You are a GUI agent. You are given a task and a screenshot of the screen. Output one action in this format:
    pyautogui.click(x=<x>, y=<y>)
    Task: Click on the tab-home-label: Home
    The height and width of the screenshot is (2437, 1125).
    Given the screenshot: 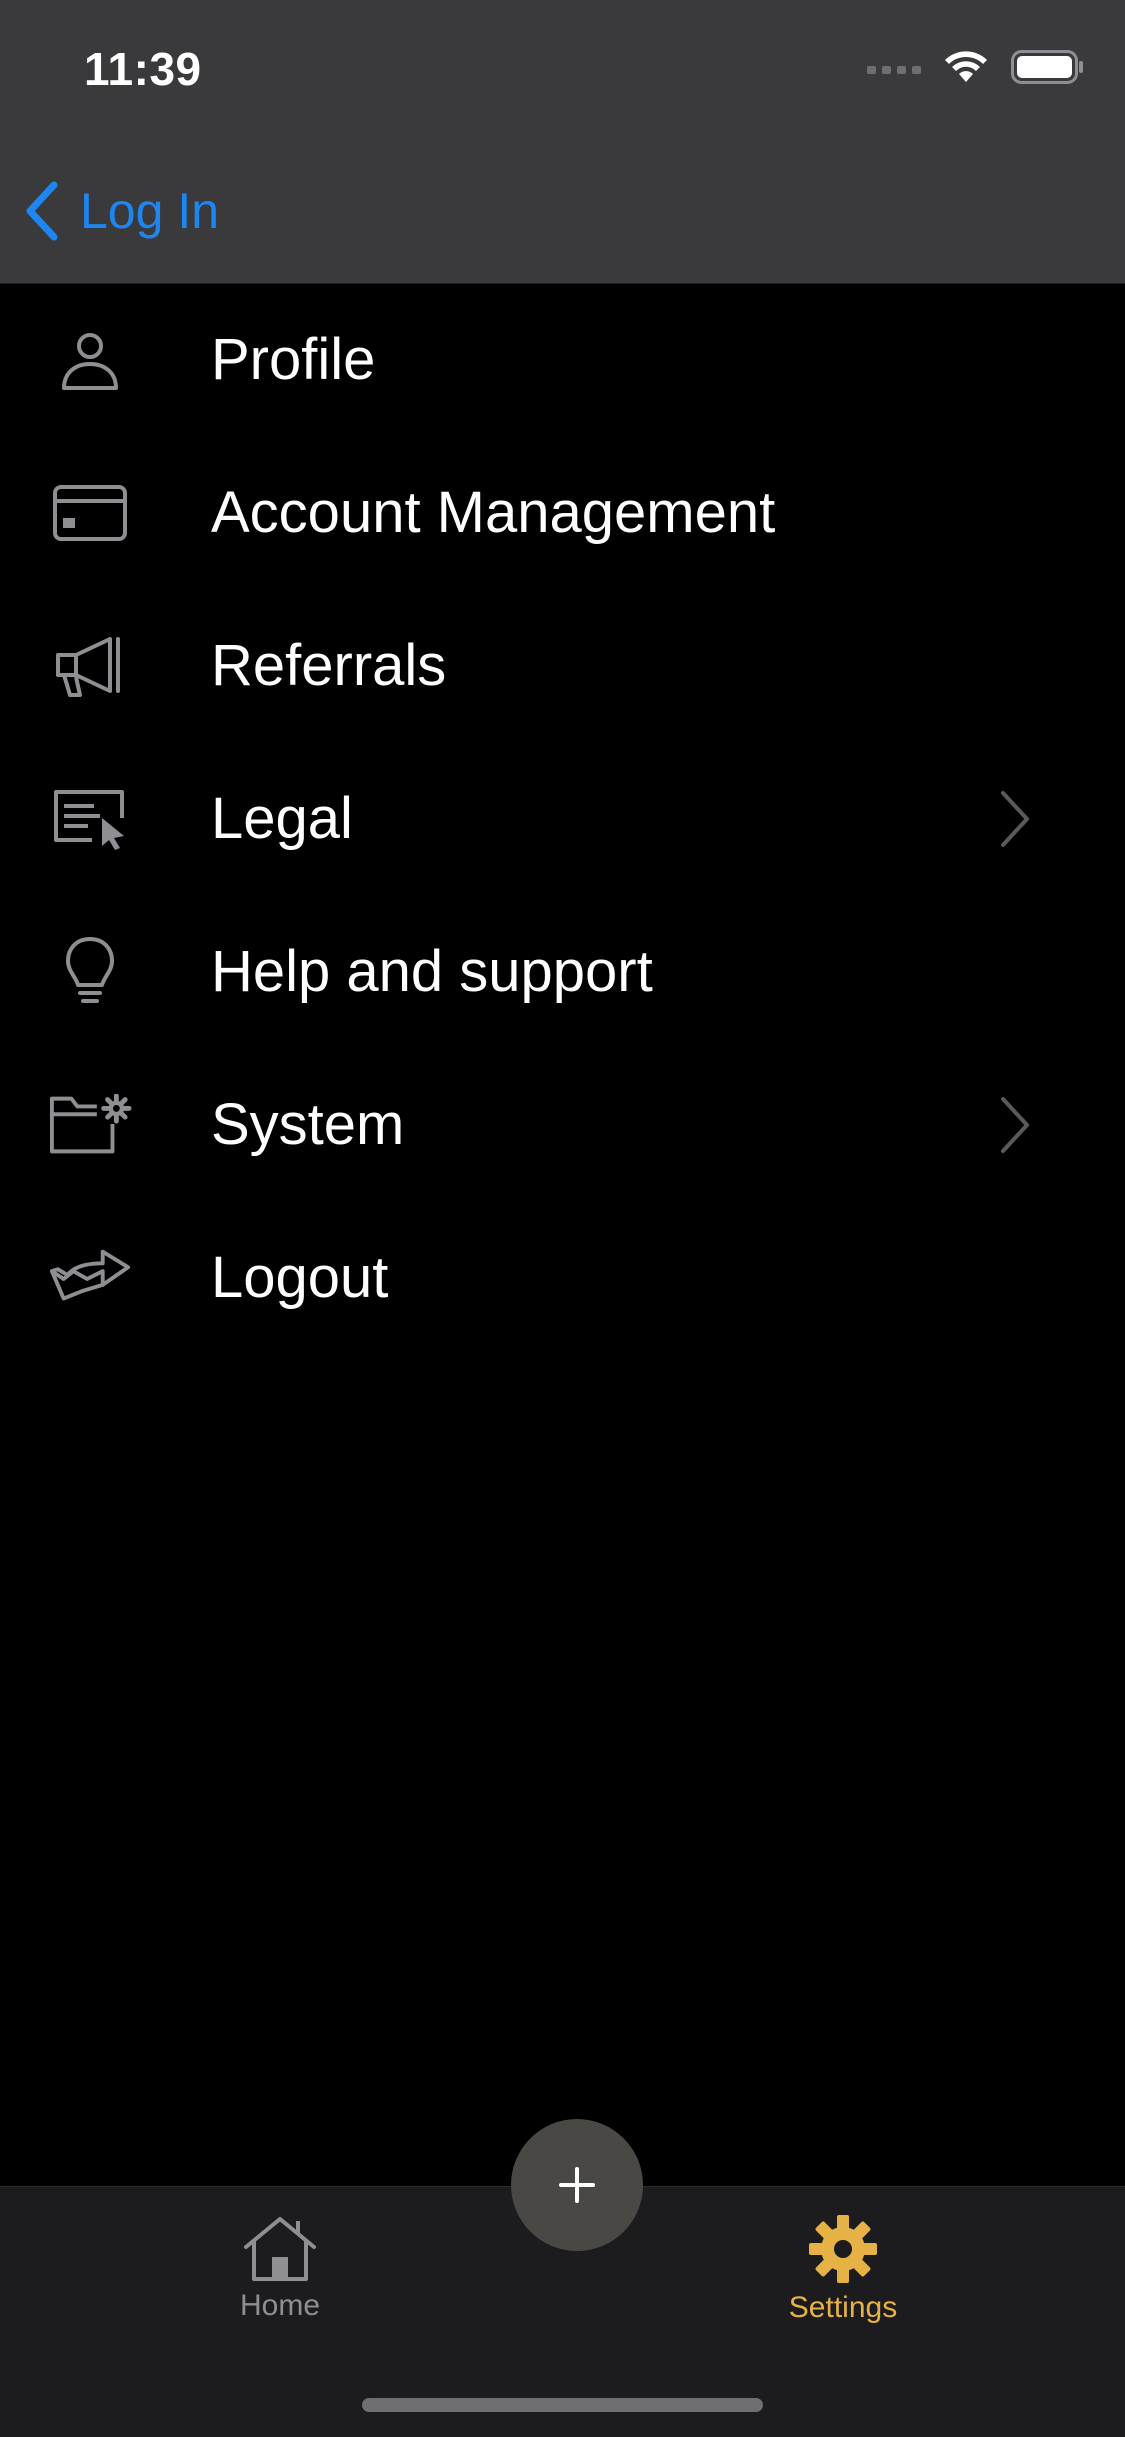 What is the action you would take?
    pyautogui.click(x=280, y=2305)
    